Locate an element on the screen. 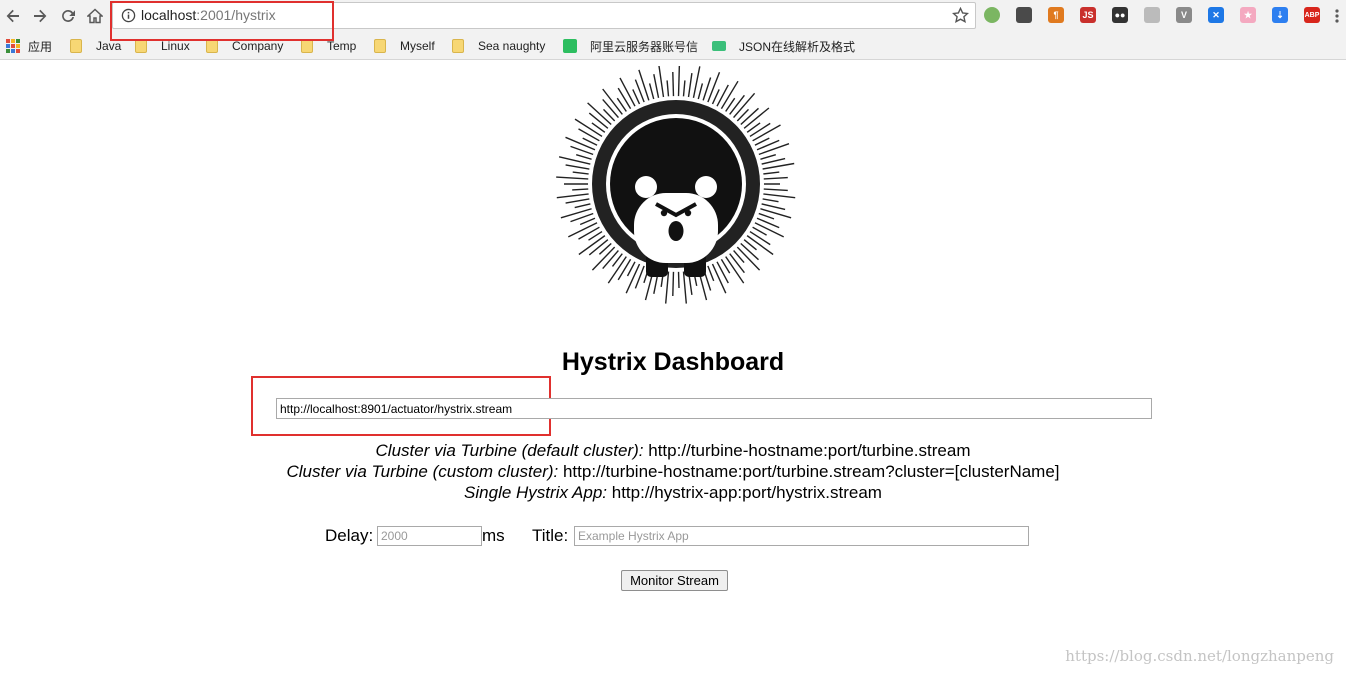 The width and height of the screenshot is (1346, 676). bookmark-star-icon is located at coordinates (960, 15).